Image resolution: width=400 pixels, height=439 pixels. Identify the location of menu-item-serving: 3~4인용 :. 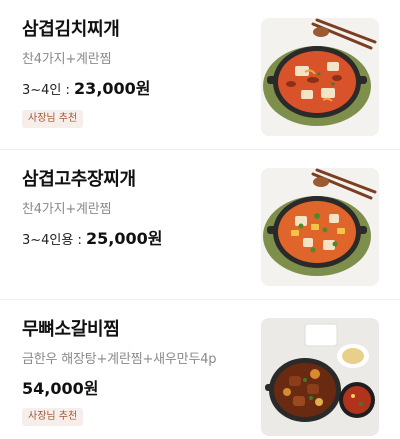
(54, 240).